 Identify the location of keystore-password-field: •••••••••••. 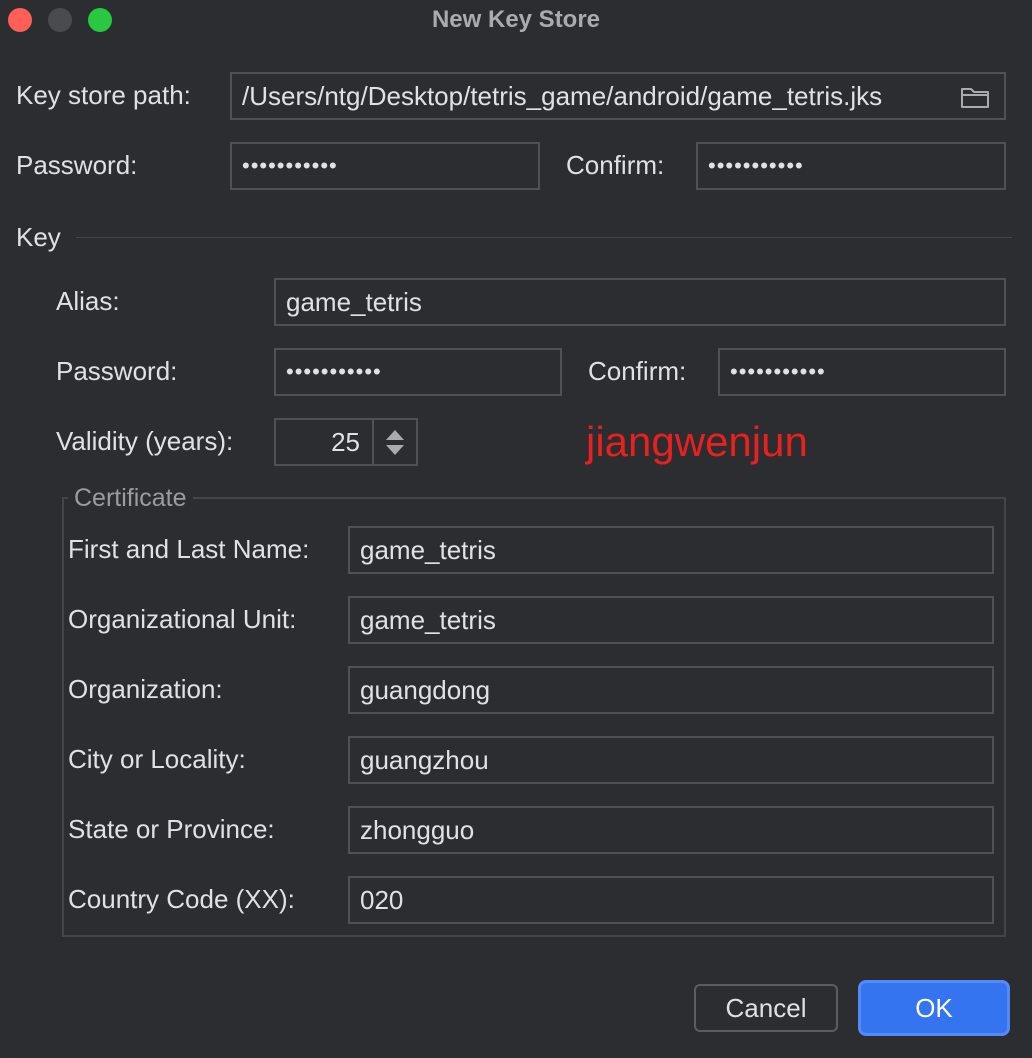
(385, 166).